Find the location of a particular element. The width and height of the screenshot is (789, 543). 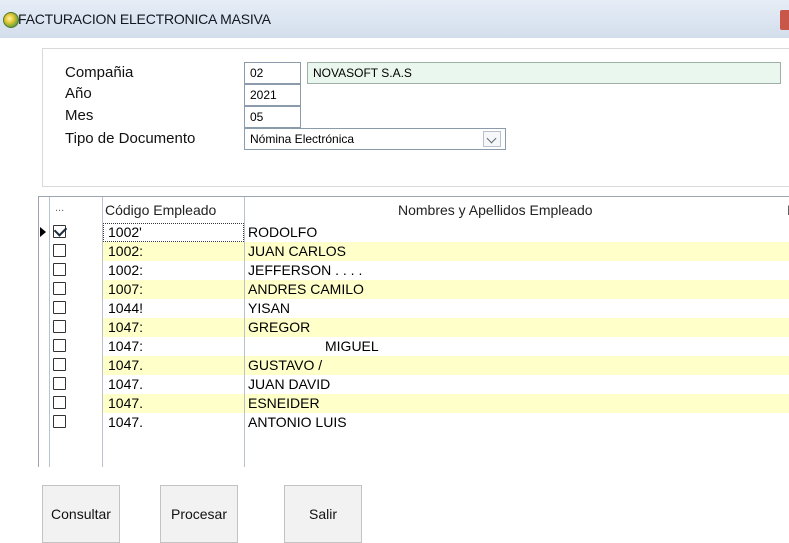

month-field: 05 is located at coordinates (272, 117).